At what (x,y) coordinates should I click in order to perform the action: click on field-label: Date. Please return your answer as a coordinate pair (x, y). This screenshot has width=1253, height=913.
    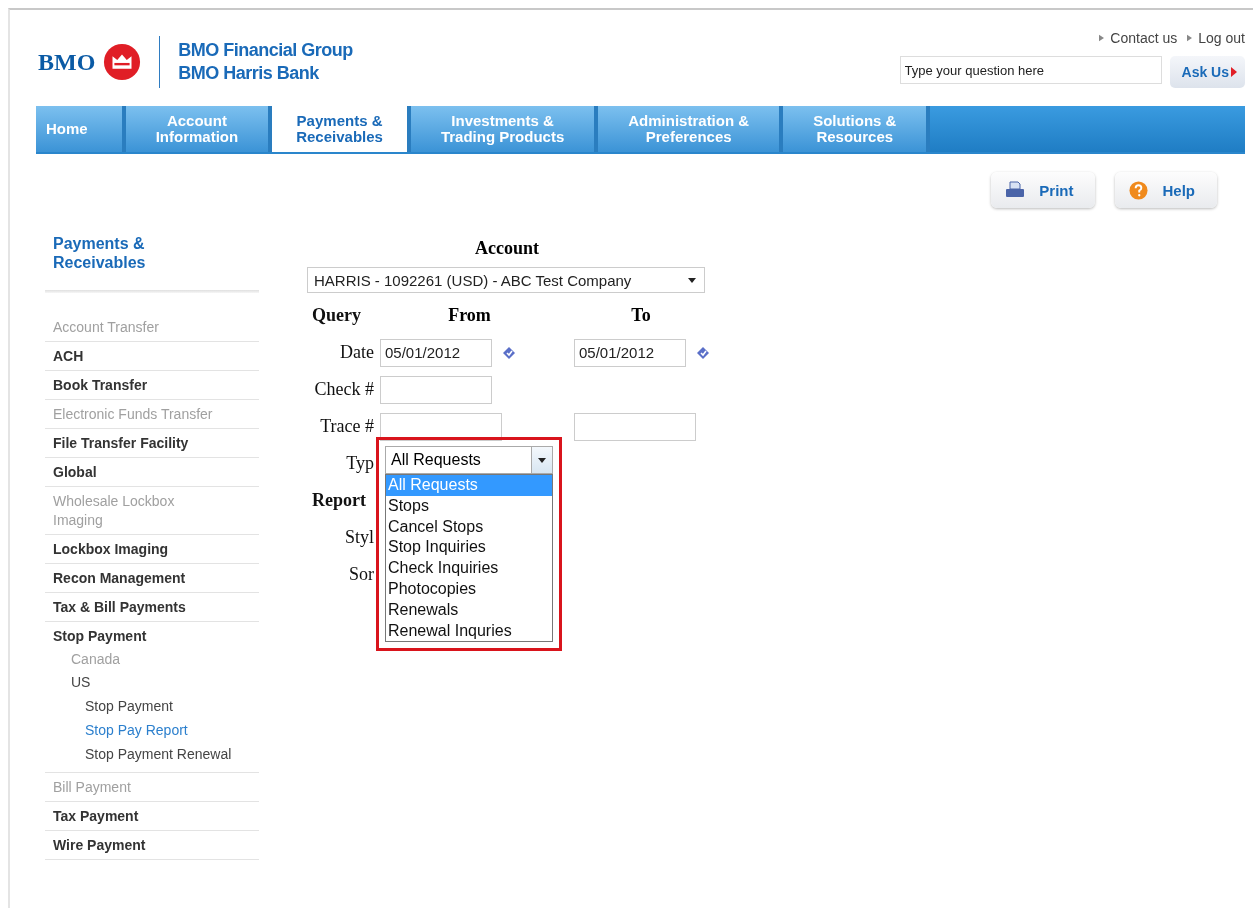
    Looking at the image, I should click on (357, 352).